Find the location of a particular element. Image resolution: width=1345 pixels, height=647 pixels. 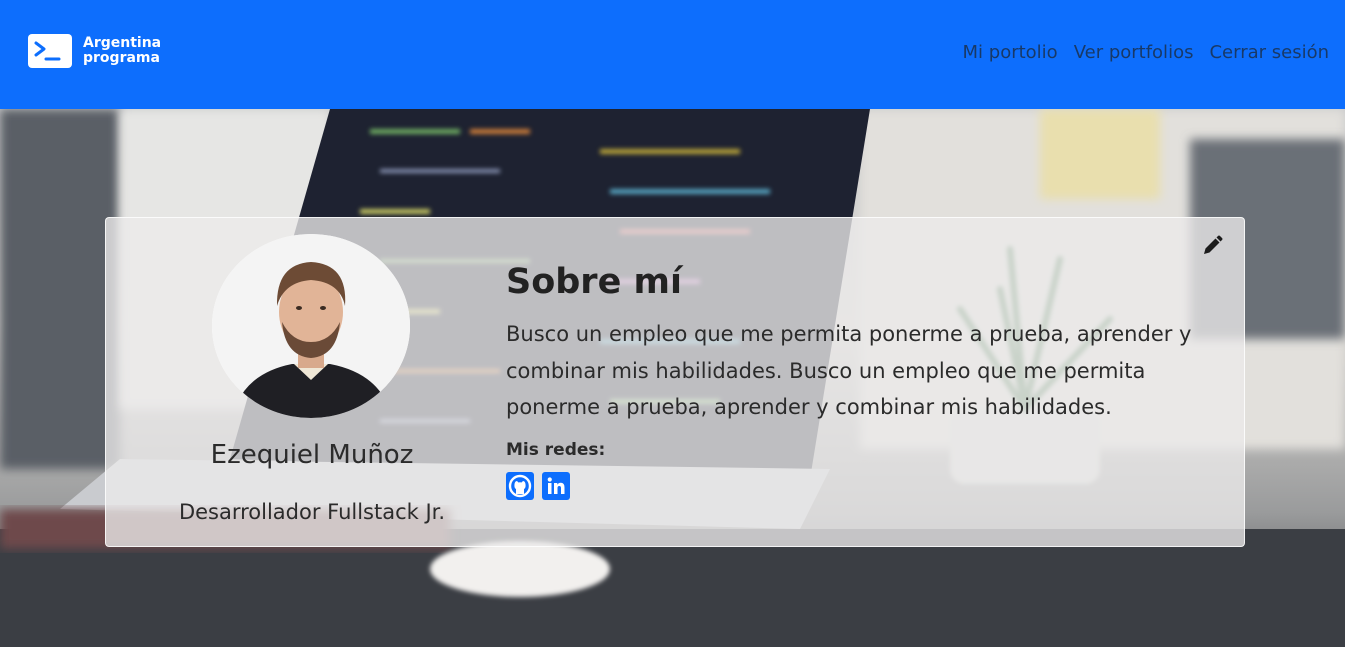

linkedin-icon is located at coordinates (556, 486).